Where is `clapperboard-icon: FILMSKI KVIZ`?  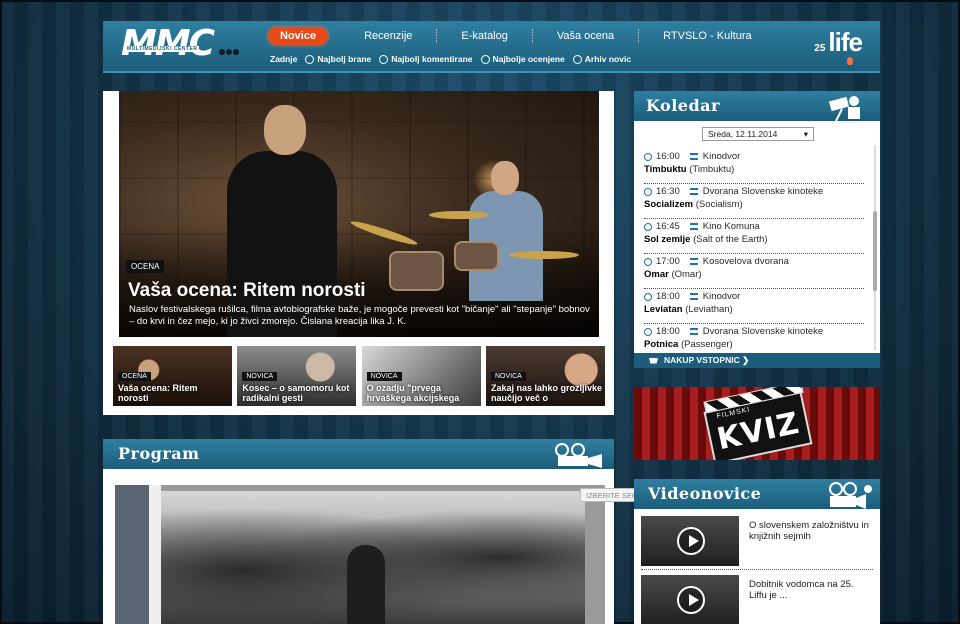
clapperboard-icon: FILMSKI KVIZ is located at coordinates (758, 423).